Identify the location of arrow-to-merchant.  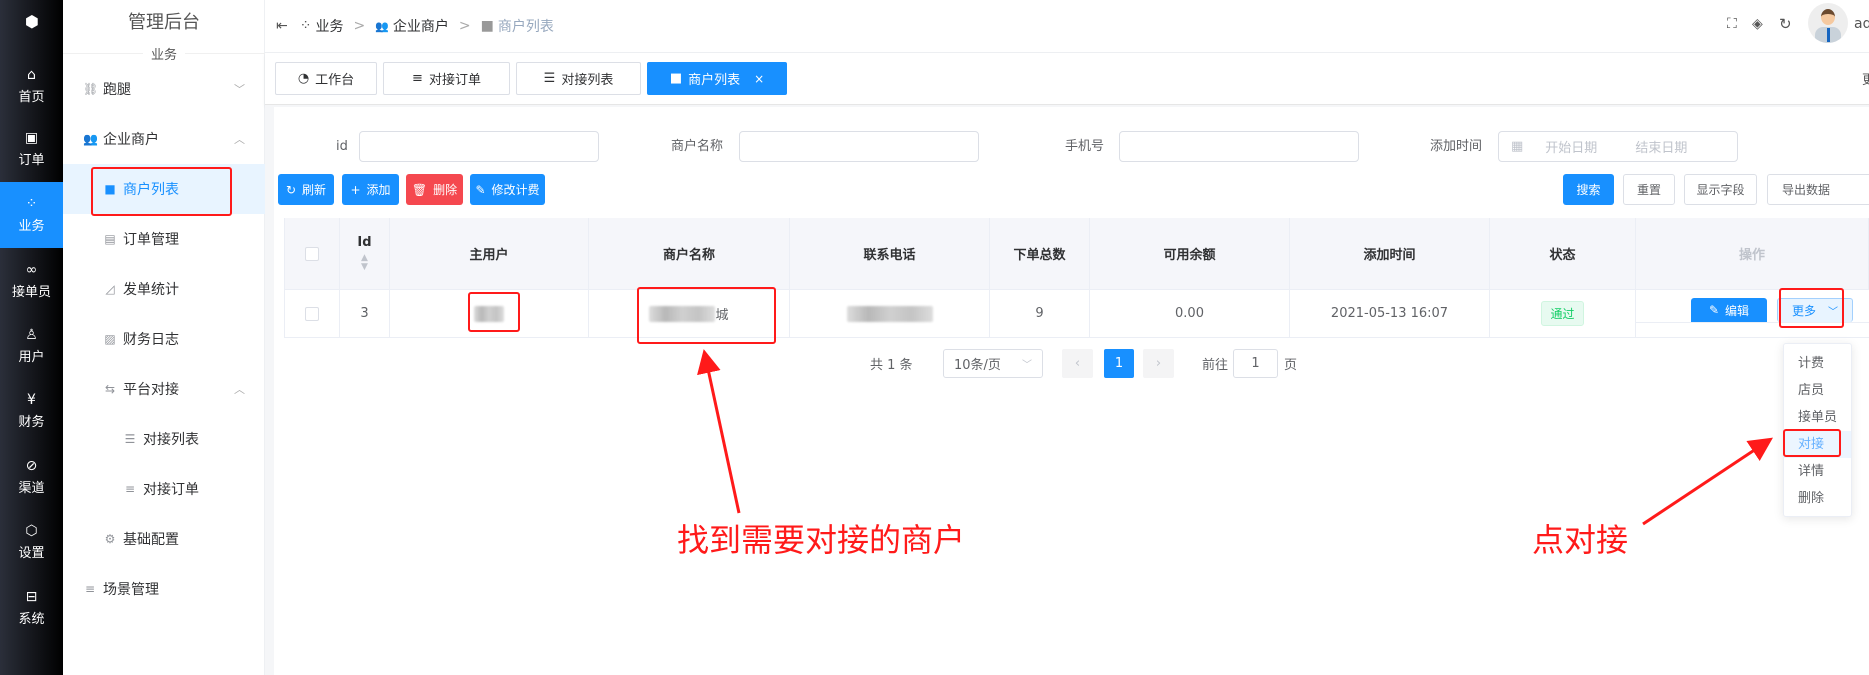
(719, 431).